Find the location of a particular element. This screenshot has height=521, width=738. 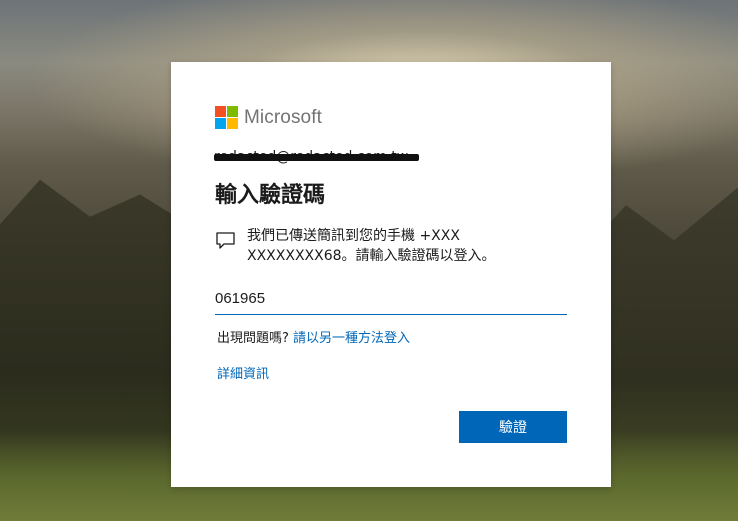

microsoft-logo: Microsoft is located at coordinates (268, 117).